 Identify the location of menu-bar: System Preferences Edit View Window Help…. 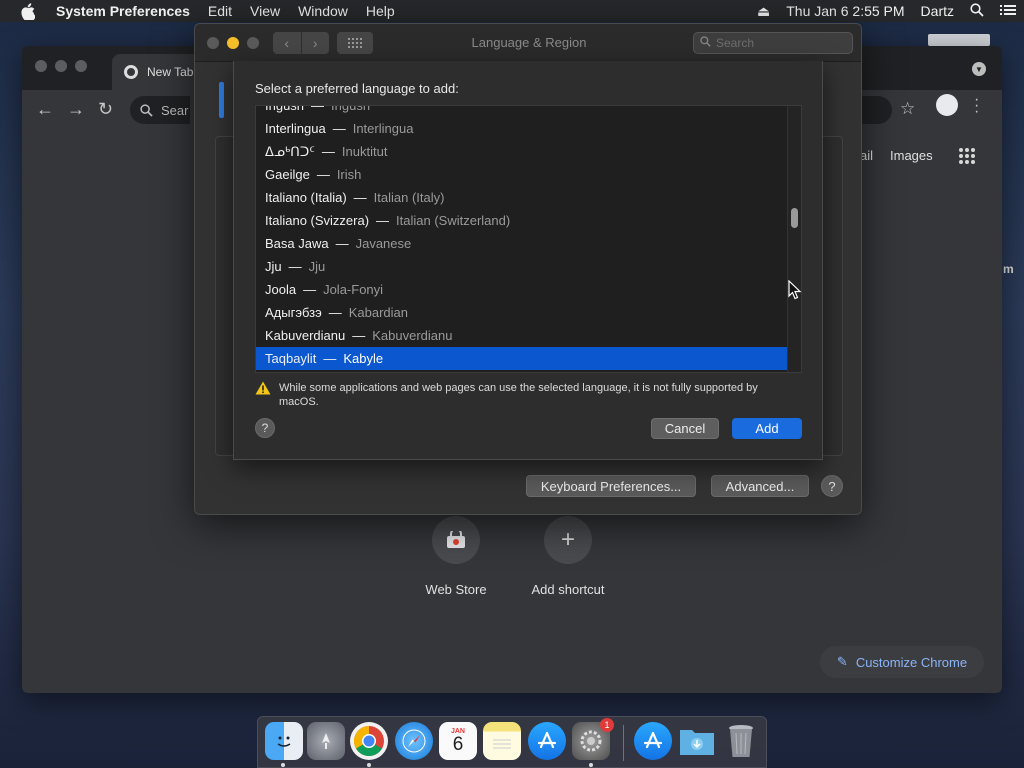
(512, 11).